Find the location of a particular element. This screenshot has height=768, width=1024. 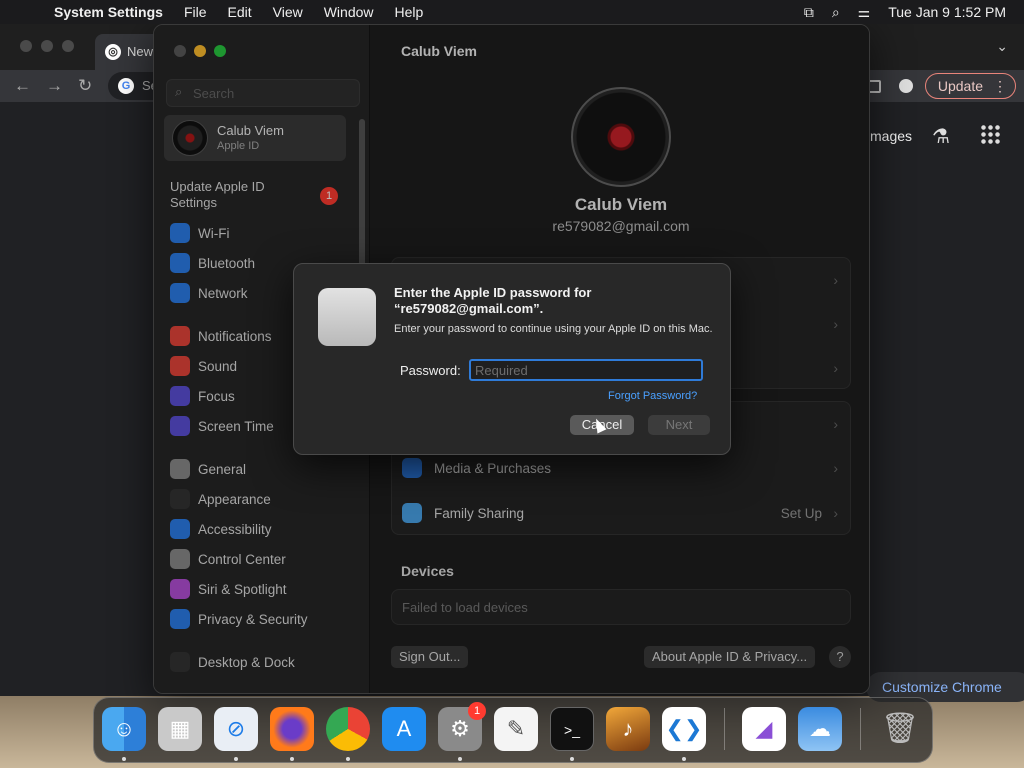

menu-file: File is located at coordinates (195, 12).